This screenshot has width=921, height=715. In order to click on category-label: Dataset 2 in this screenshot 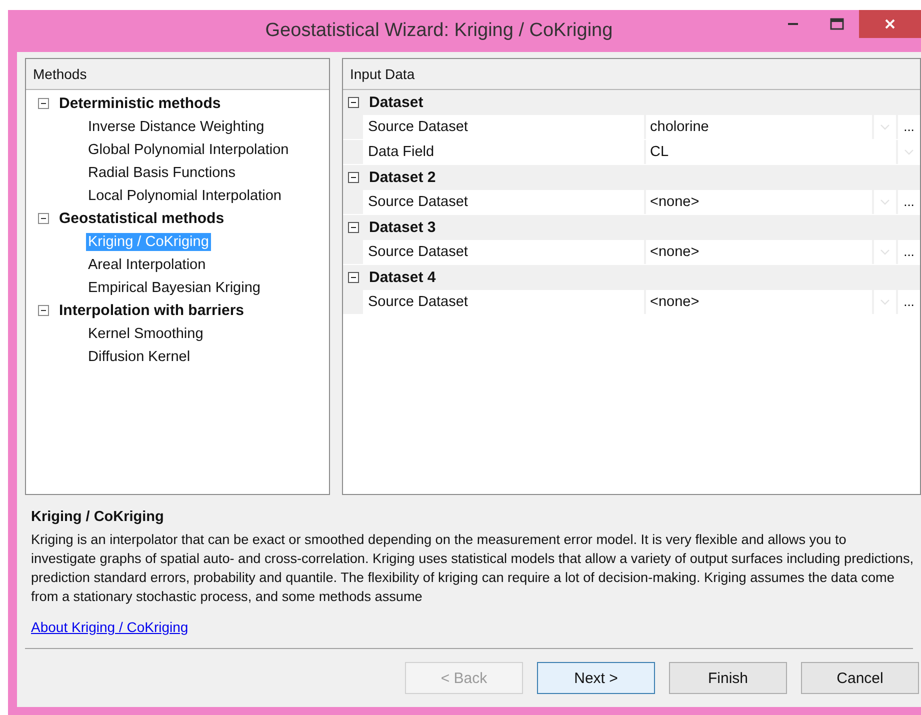, I will do `click(402, 177)`.